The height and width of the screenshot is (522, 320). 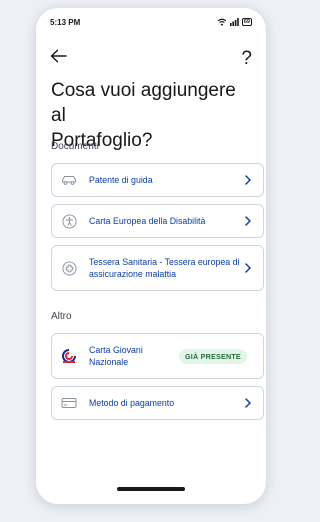 What do you see at coordinates (58, 58) in the screenshot?
I see `arrow-left-icon` at bounding box center [58, 58].